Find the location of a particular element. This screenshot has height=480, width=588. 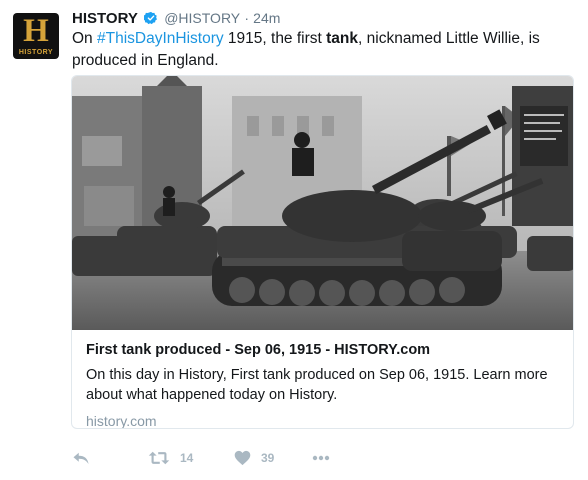

reply-icon is located at coordinates (81, 458).